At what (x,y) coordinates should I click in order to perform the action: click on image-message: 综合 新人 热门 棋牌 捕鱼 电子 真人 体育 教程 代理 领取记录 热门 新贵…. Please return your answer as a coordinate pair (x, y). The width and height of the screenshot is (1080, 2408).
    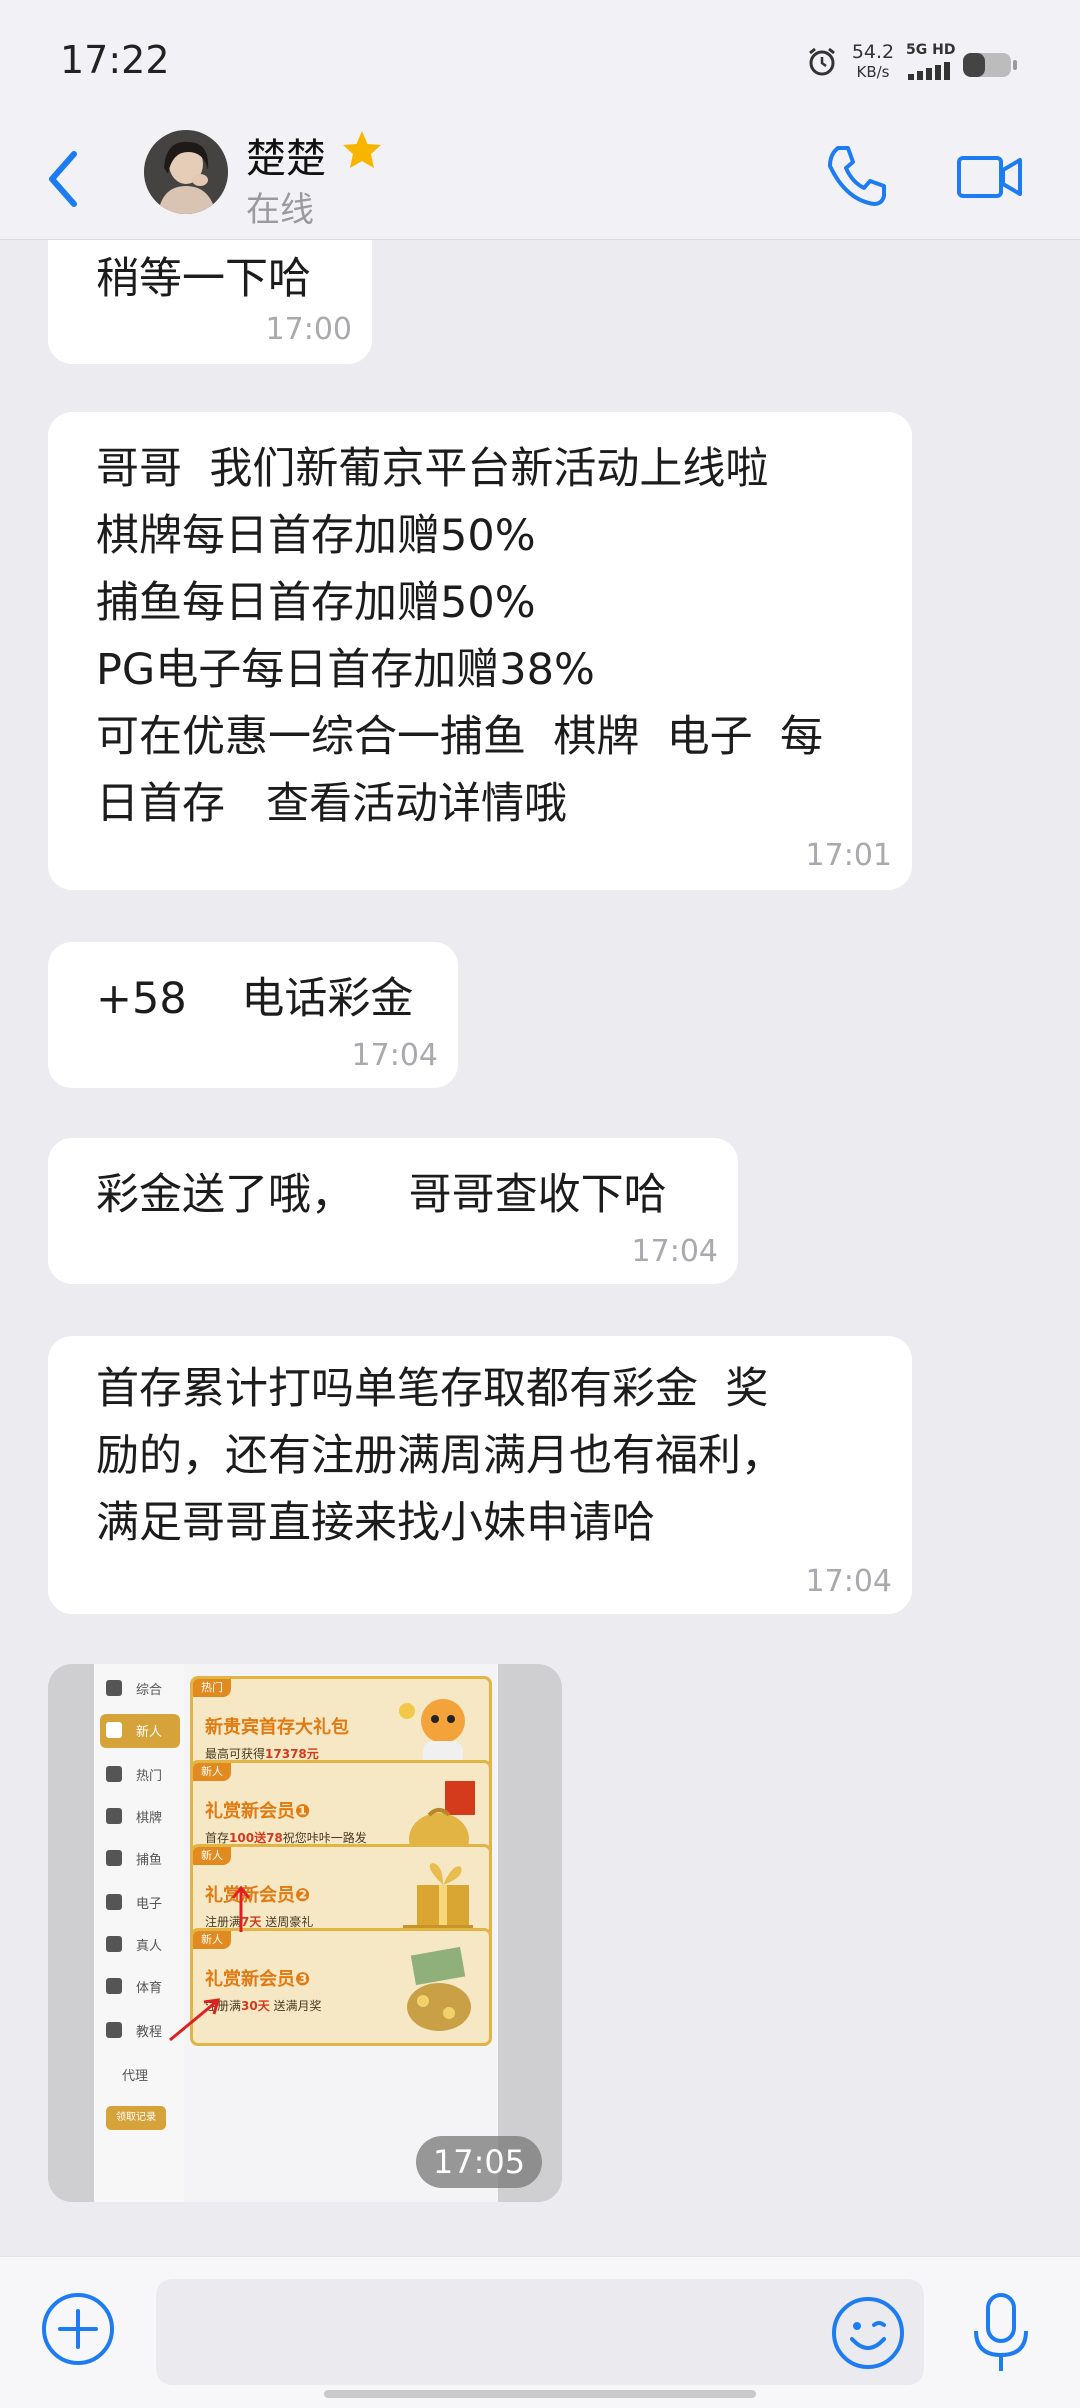
    Looking at the image, I should click on (305, 1933).